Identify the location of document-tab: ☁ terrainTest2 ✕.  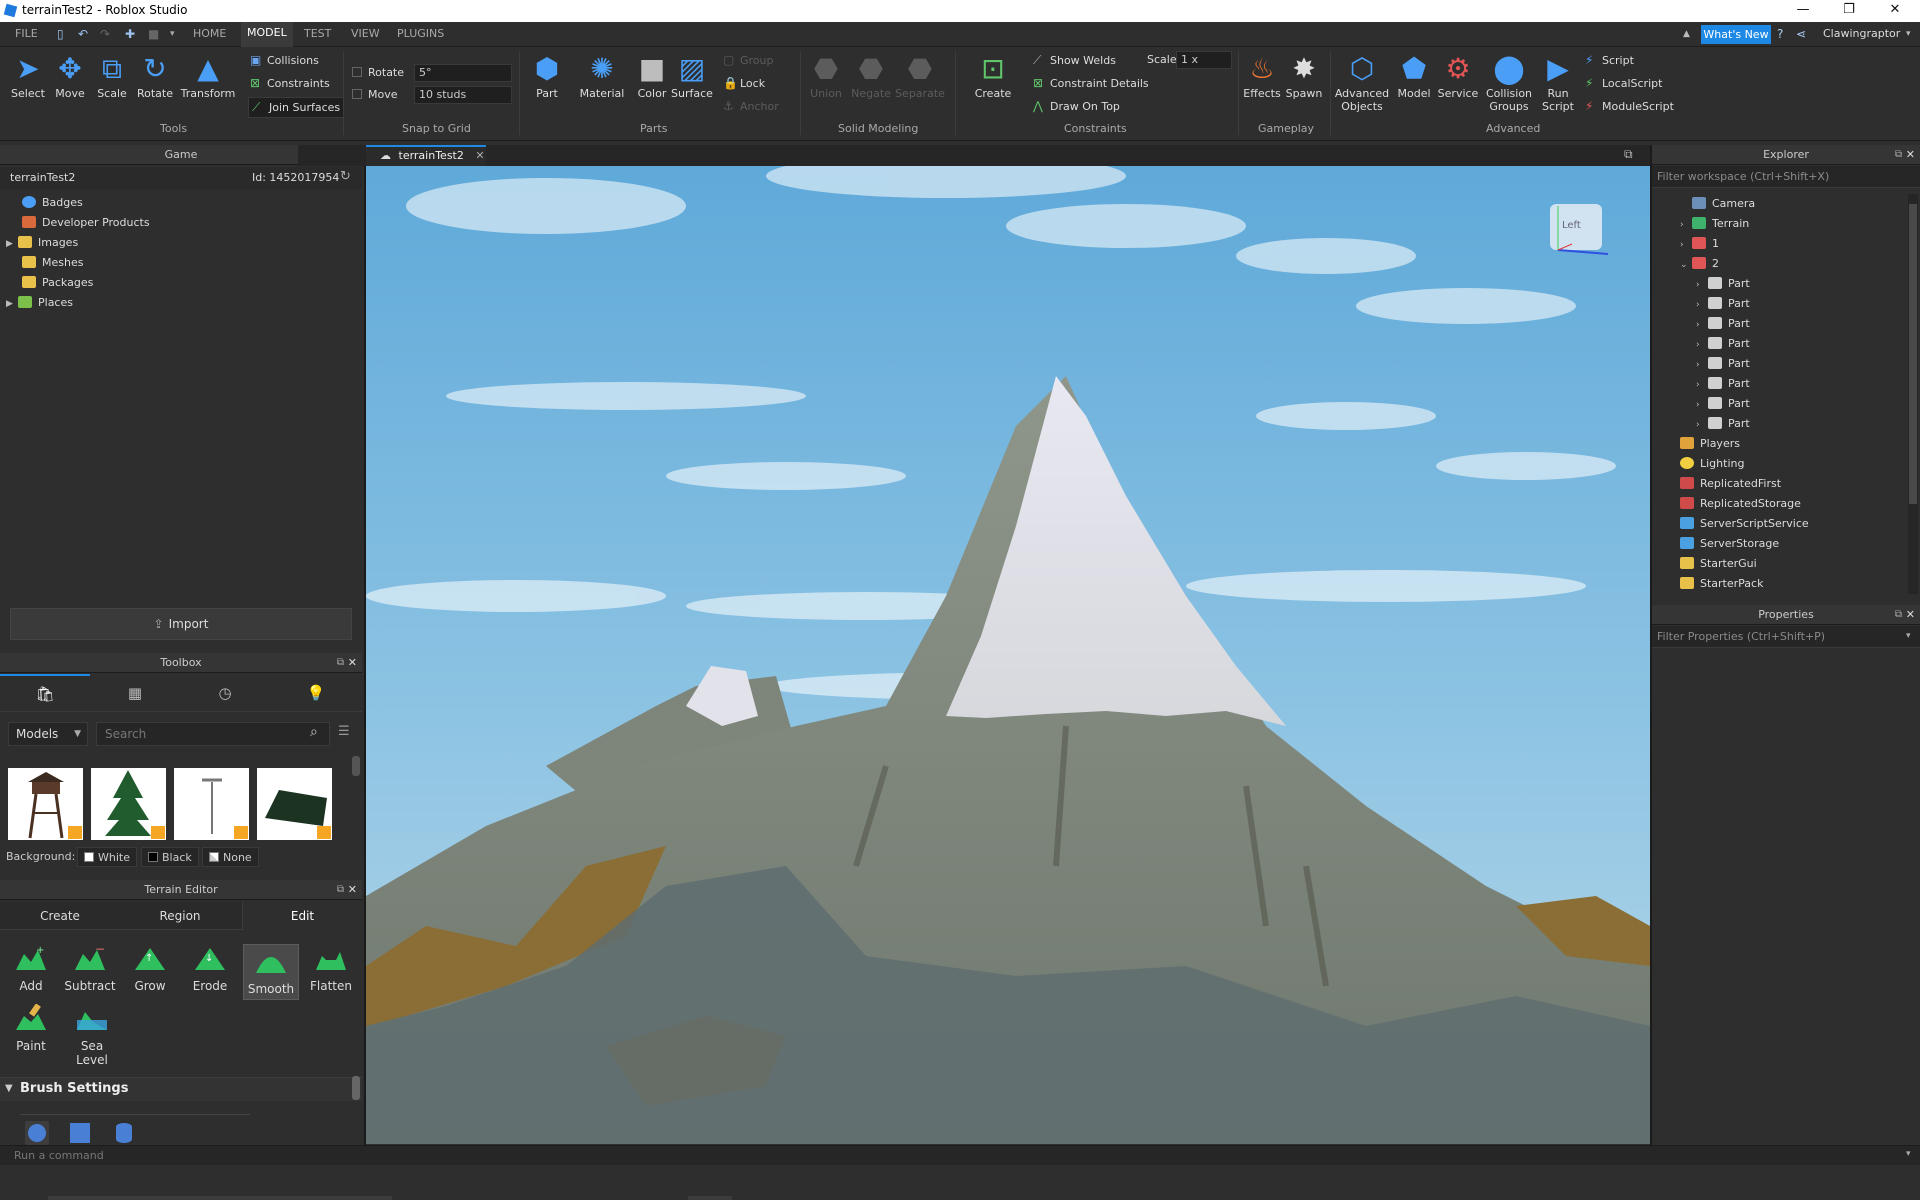
(426, 155).